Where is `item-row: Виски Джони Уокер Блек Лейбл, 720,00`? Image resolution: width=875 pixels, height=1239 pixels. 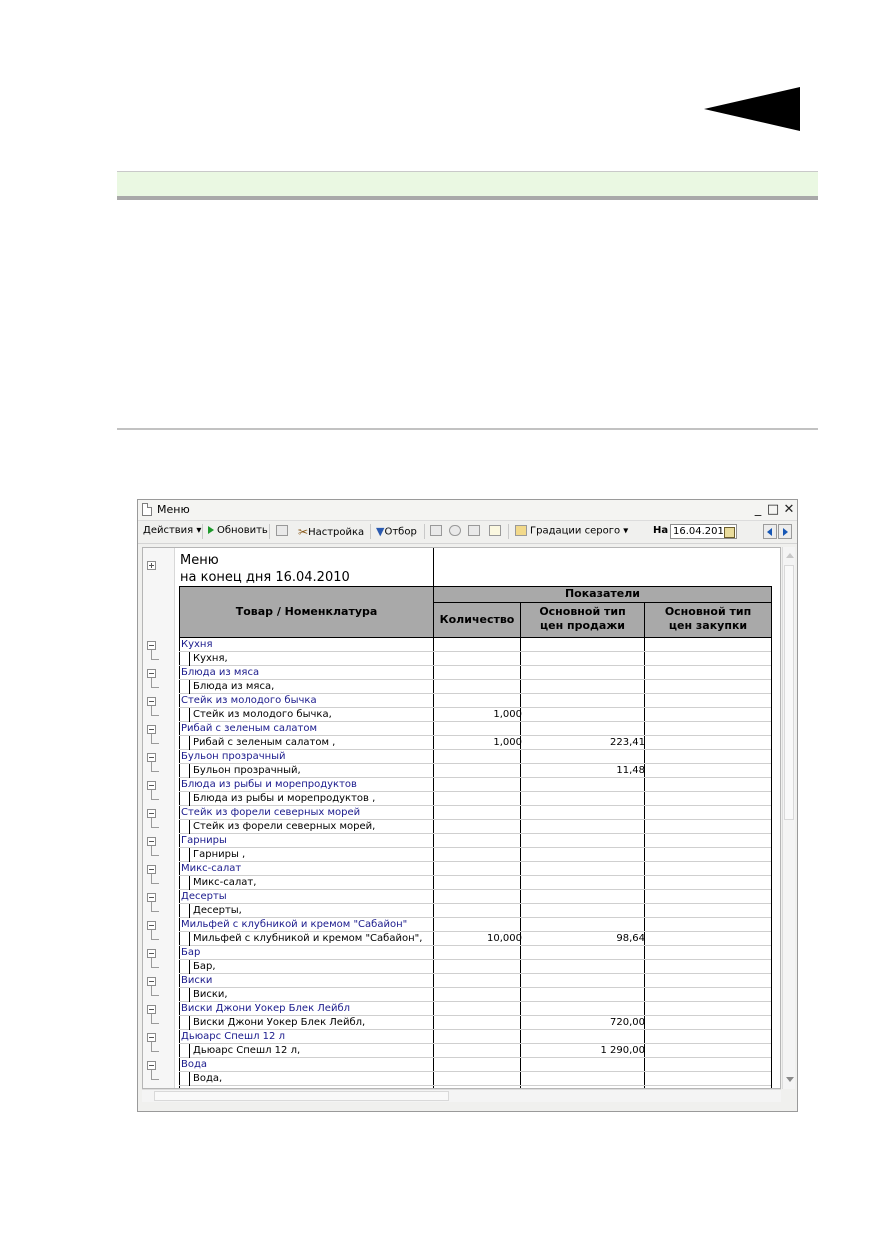 item-row: Виски Джони Уокер Блек Лейбл, 720,00 is located at coordinates (475, 1023).